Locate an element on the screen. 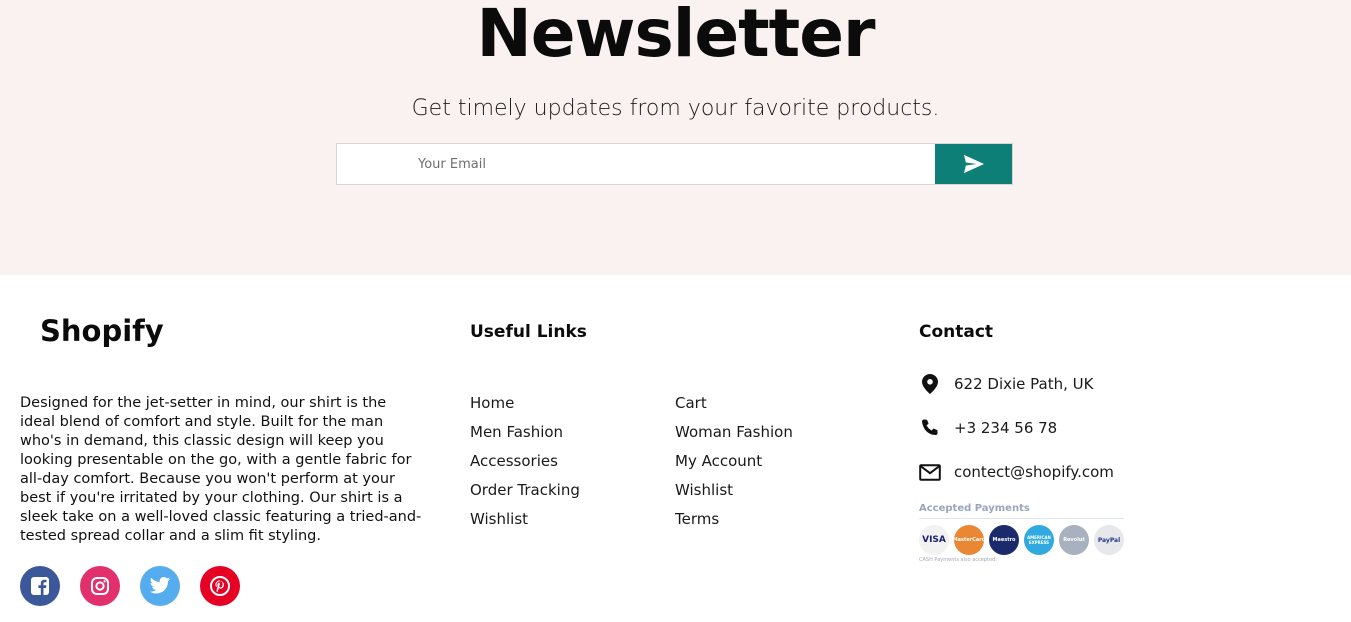  footer-link-accessories: Accessories is located at coordinates (525, 466).